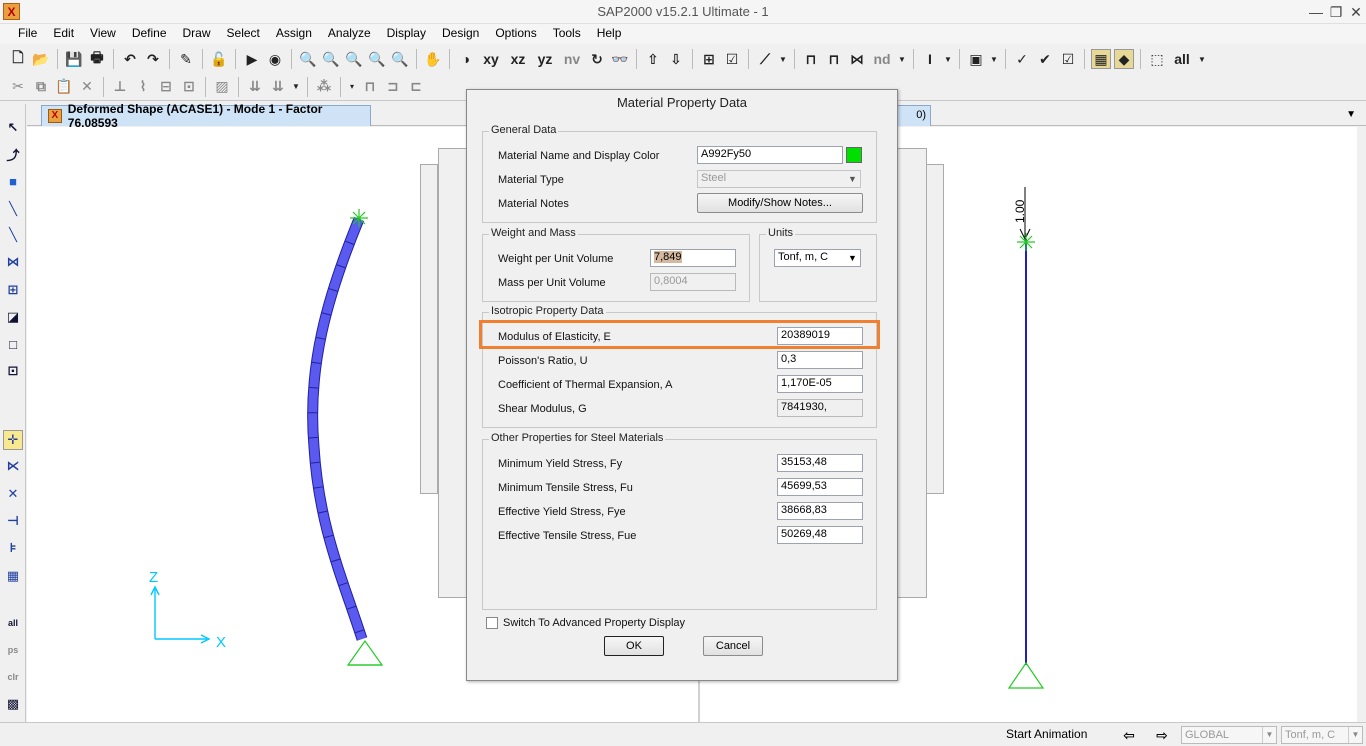 The height and width of the screenshot is (746, 1366). Describe the element at coordinates (13, 209) in the screenshot. I see `draw-frame-icon: ╲` at that location.